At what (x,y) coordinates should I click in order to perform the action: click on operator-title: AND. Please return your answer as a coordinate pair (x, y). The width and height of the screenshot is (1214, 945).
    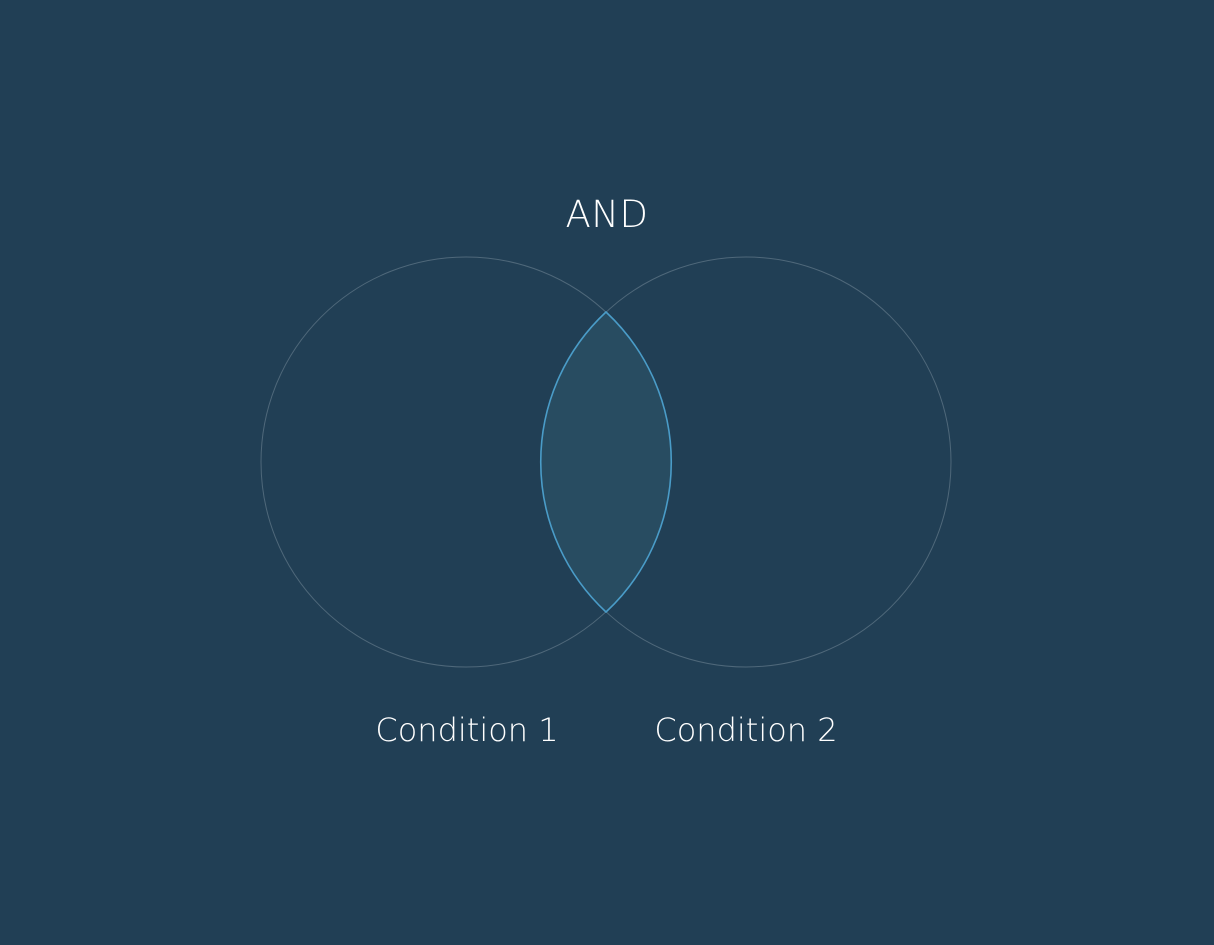
    Looking at the image, I should click on (607, 214).